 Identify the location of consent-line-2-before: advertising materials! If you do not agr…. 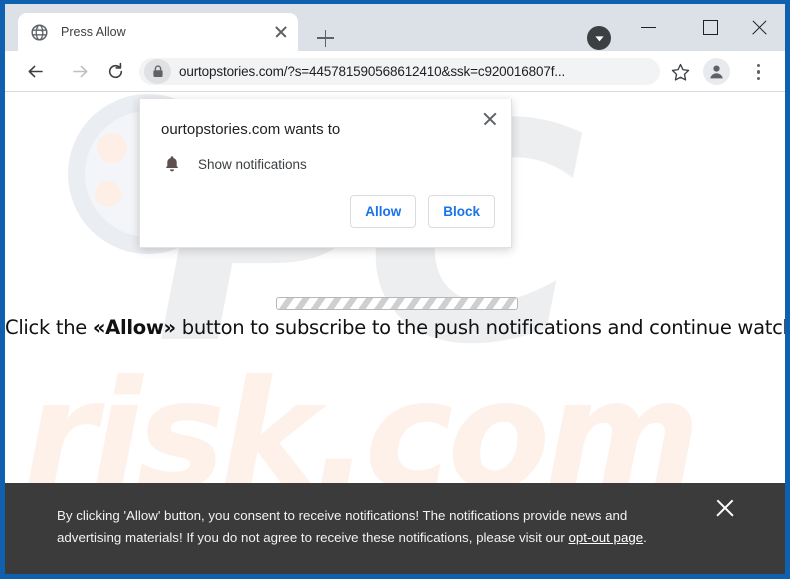
(313, 537).